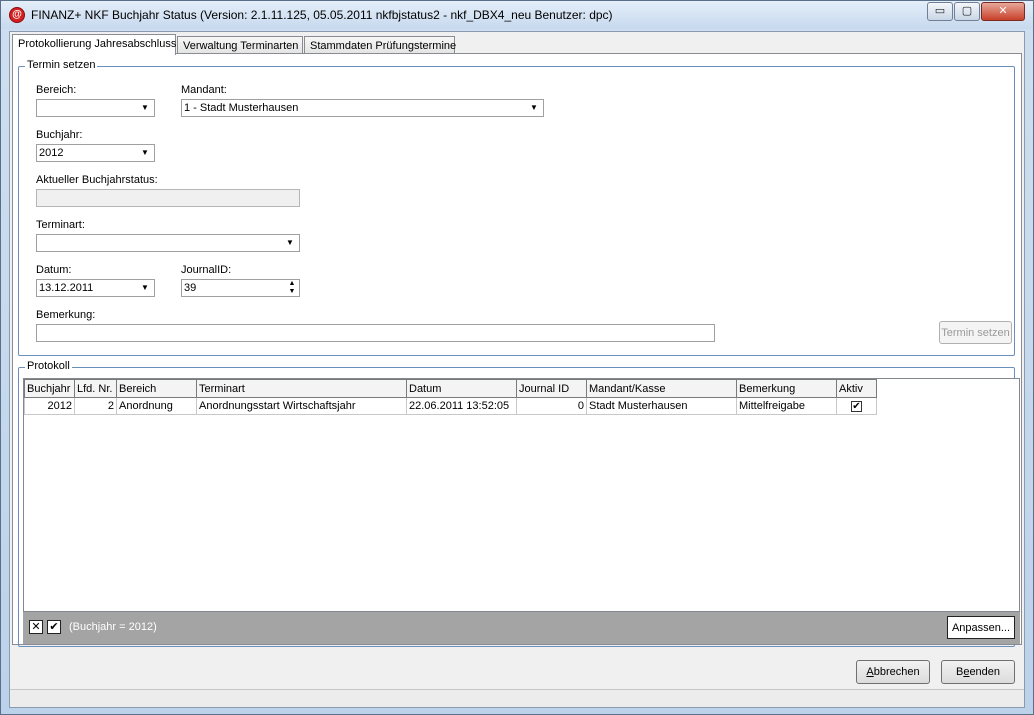  I want to click on journalid-value: 39, so click(190, 288).